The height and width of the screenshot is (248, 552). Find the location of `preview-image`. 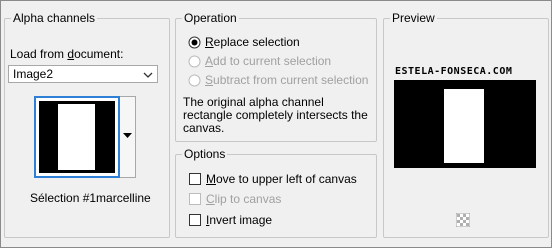

preview-image is located at coordinates (465, 124).